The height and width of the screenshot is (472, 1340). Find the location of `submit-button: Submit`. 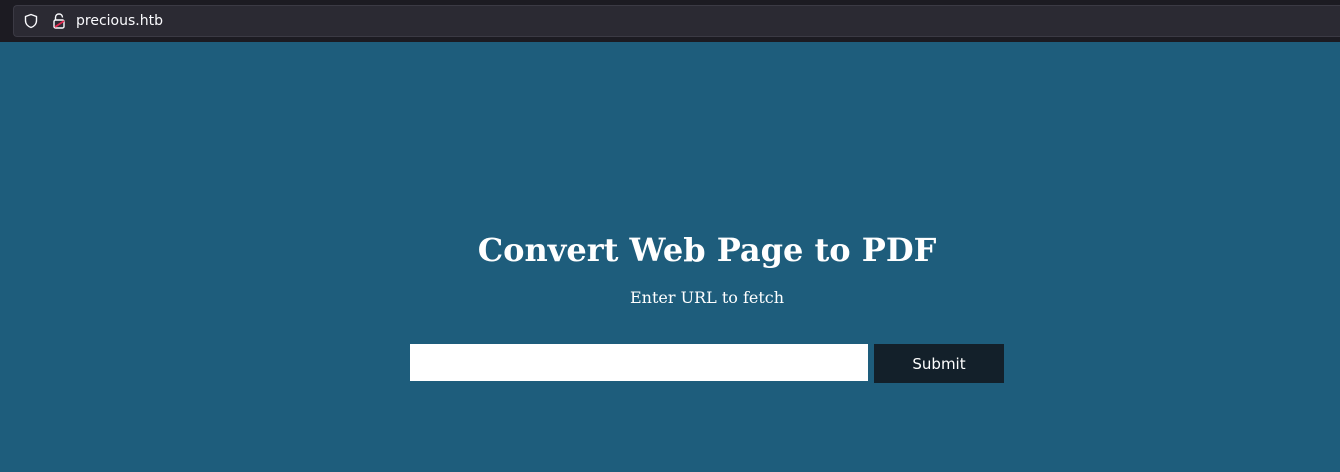

submit-button: Submit is located at coordinates (939, 363).